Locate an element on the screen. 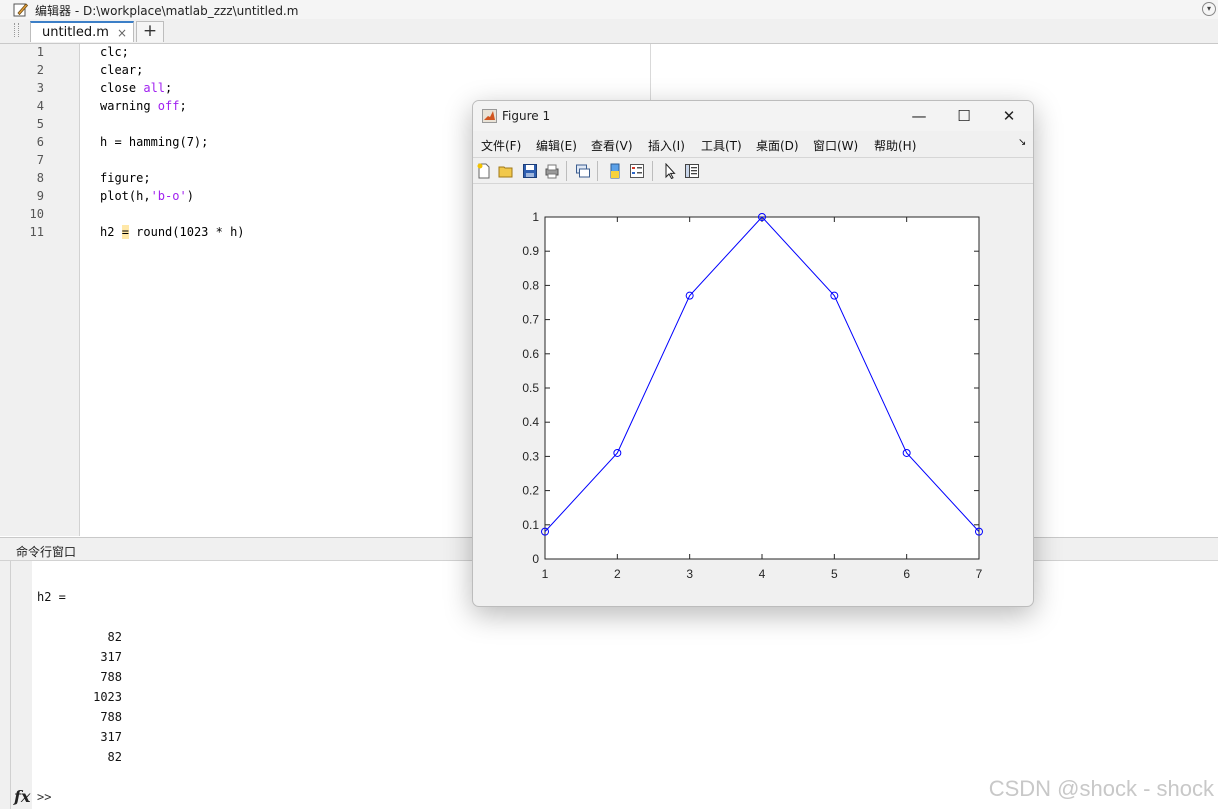 The width and height of the screenshot is (1218, 809). menu-window: 窗口(W) is located at coordinates (835, 145).